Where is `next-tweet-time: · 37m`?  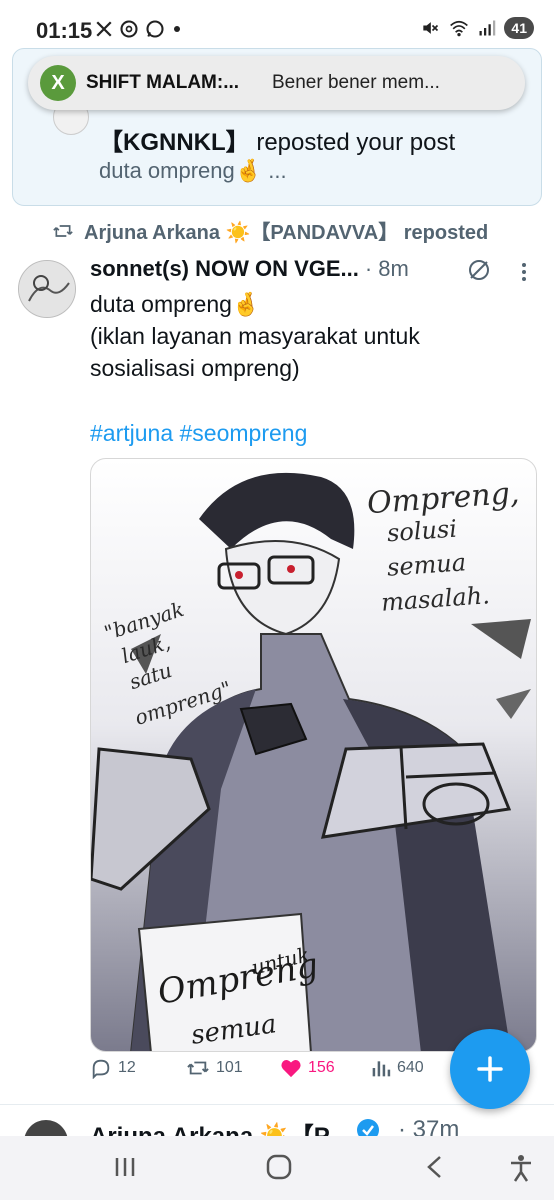
next-tweet-time: · 37m is located at coordinates (428, 1126).